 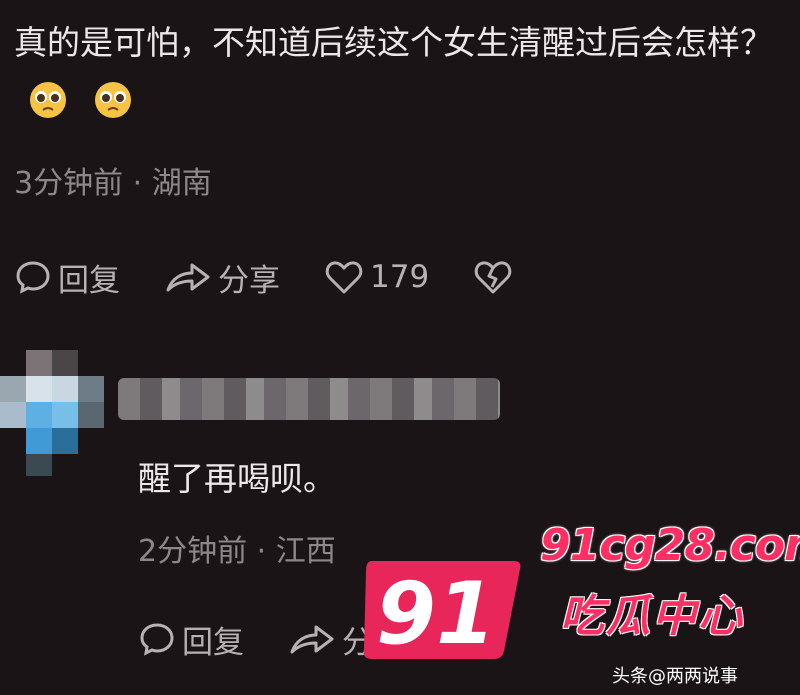 I want to click on like-count: 179, so click(x=400, y=277).